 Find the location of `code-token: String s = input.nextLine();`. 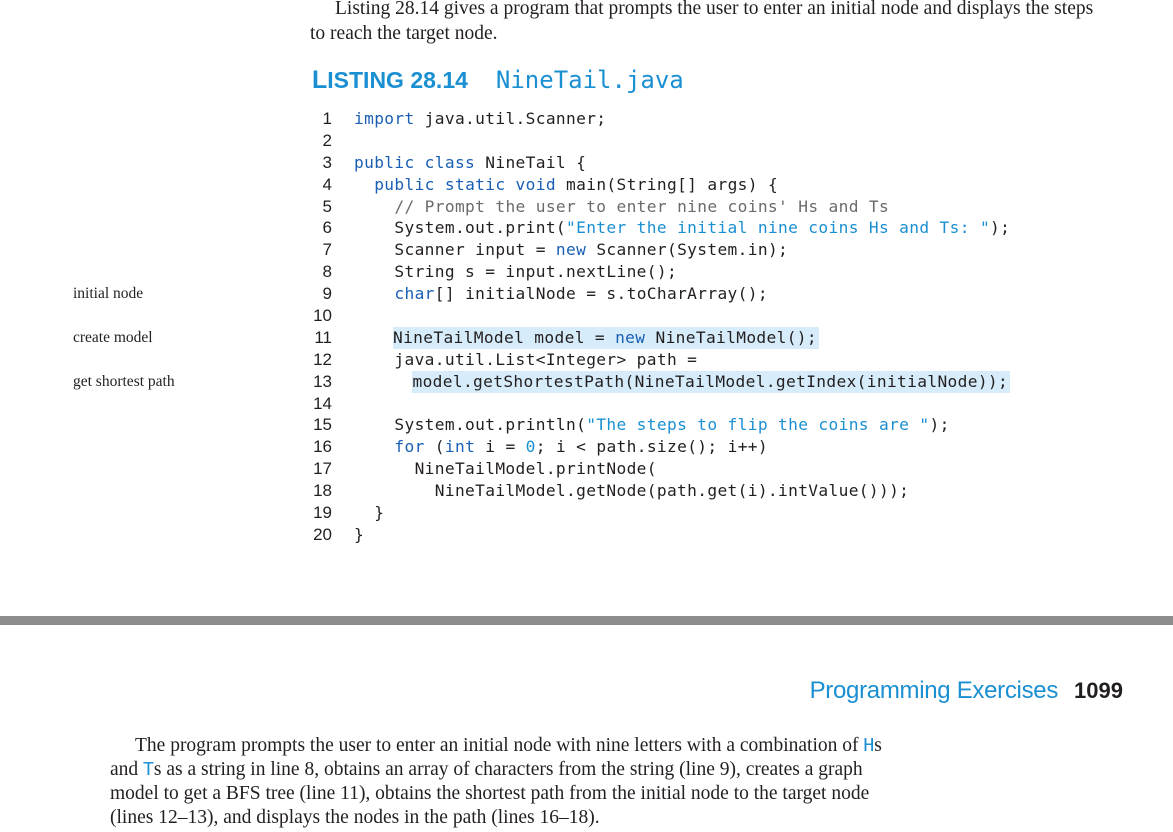

code-token: String s = input.nextLine(); is located at coordinates (516, 272).